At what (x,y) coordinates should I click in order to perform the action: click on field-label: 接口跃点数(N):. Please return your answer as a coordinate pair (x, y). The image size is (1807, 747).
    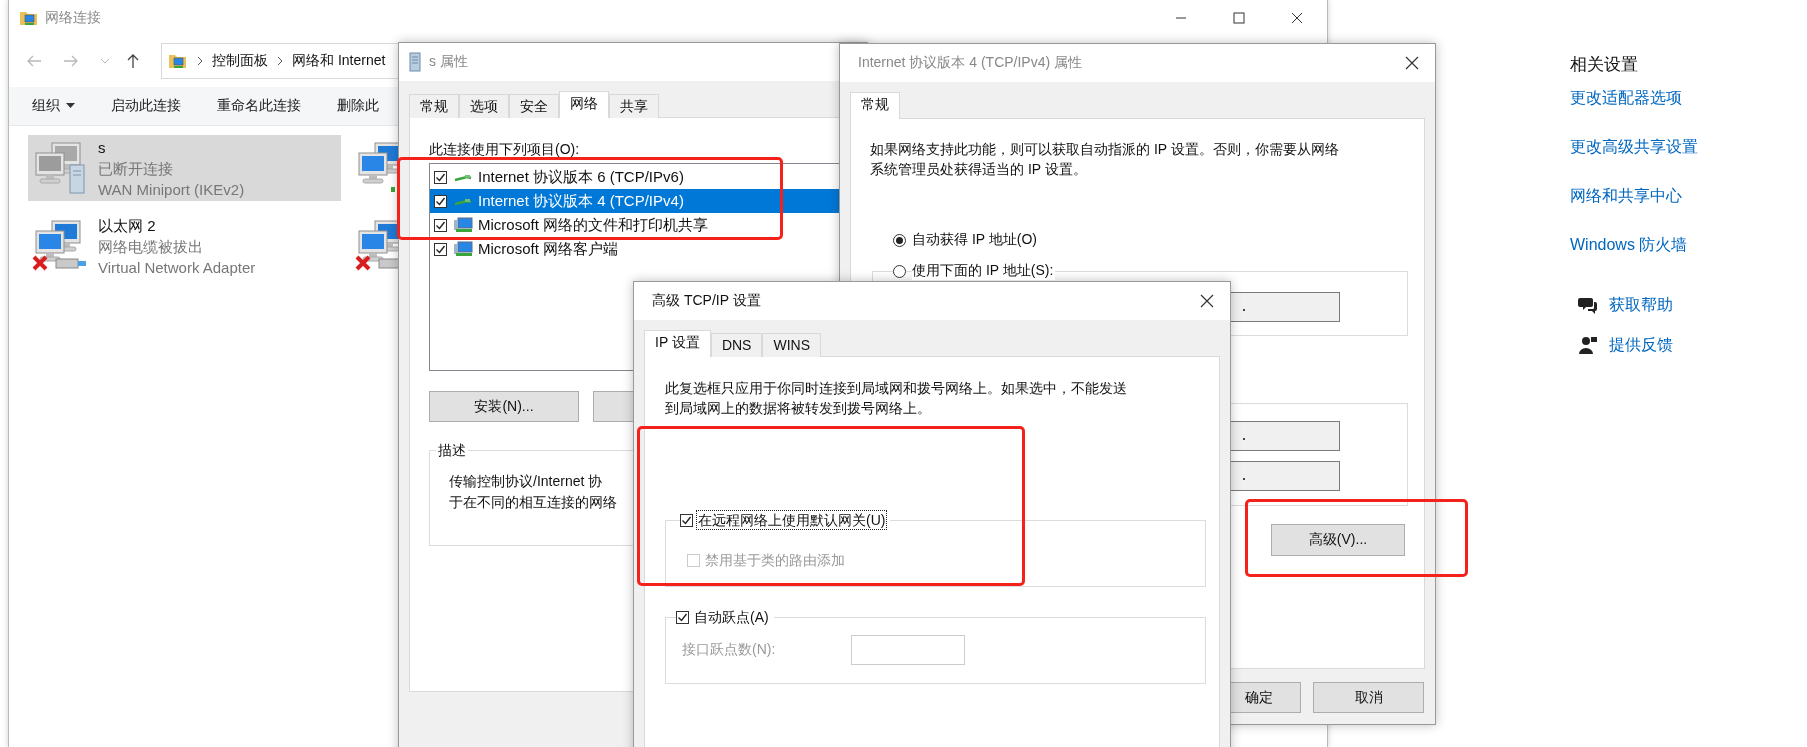
    Looking at the image, I should click on (729, 650).